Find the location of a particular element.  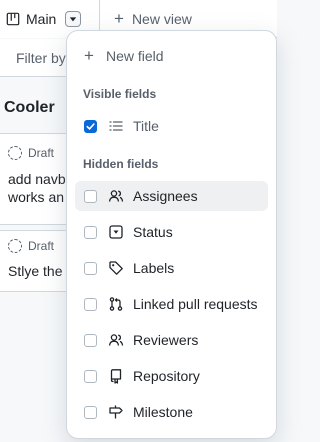

new-view-label: New view is located at coordinates (161, 19).